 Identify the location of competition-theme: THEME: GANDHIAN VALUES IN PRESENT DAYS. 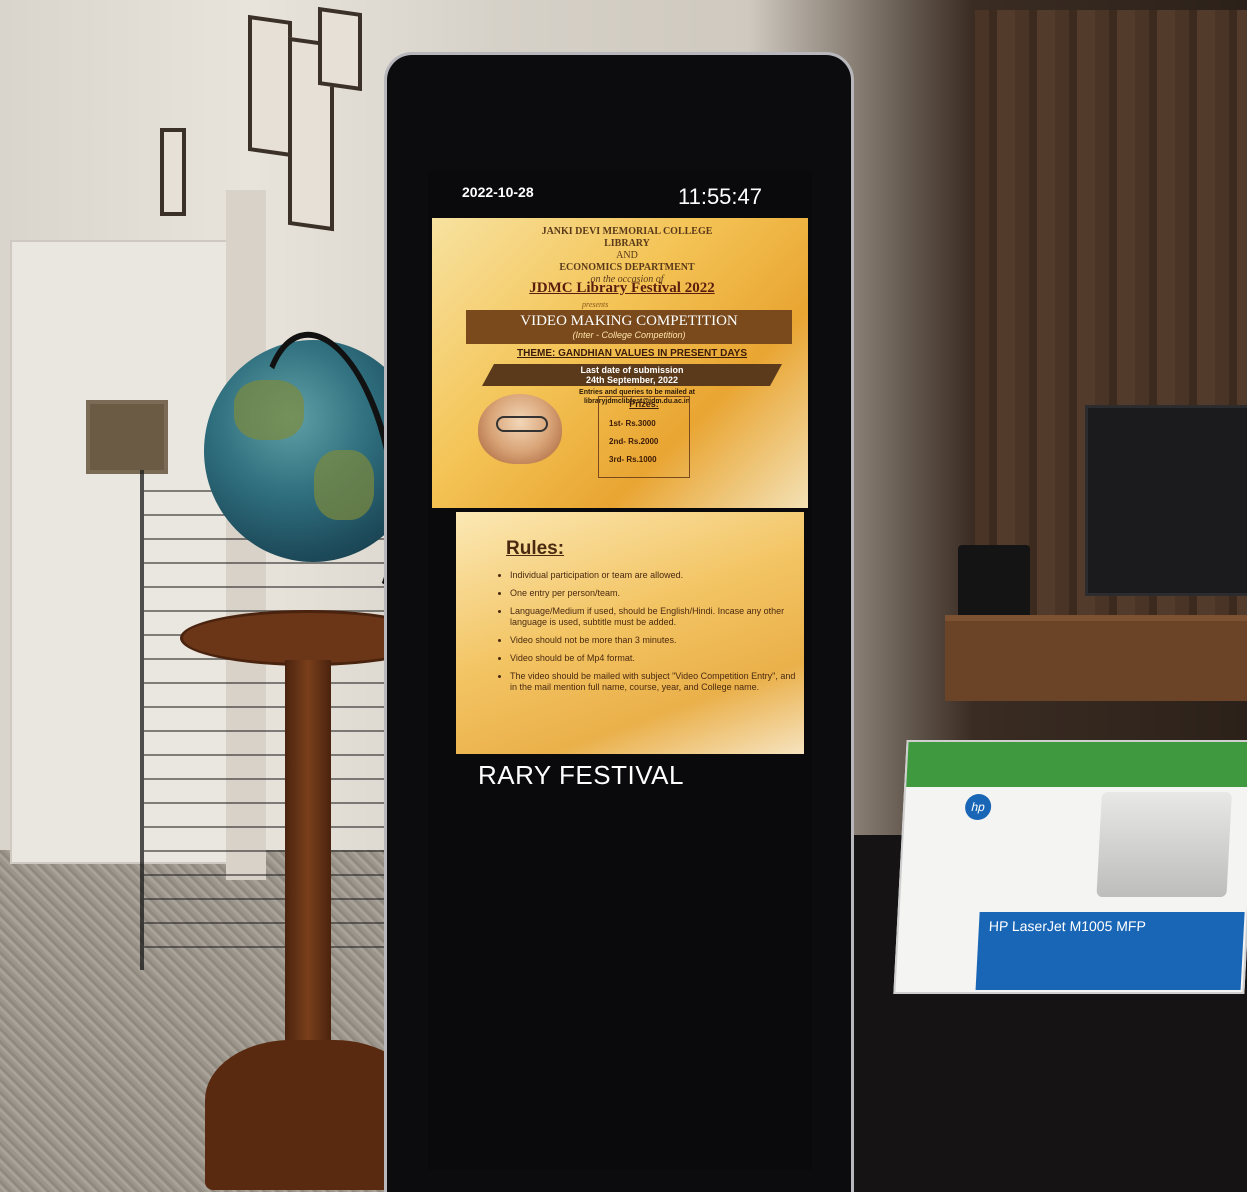
(632, 353).